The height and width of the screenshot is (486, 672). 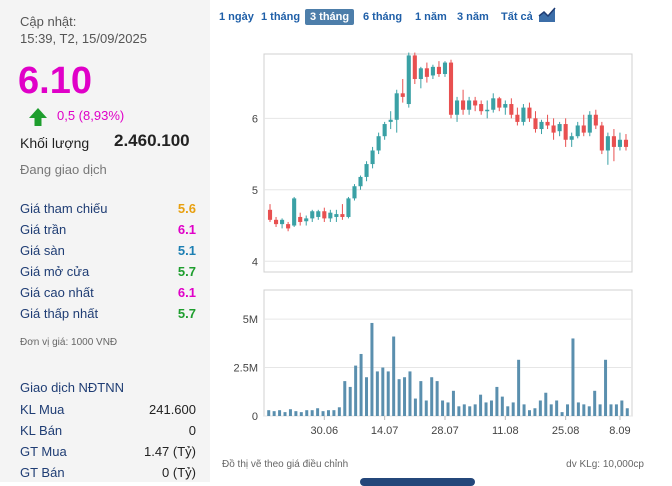 What do you see at coordinates (255, 191) in the screenshot?
I see `price-tick-label: 5` at bounding box center [255, 191].